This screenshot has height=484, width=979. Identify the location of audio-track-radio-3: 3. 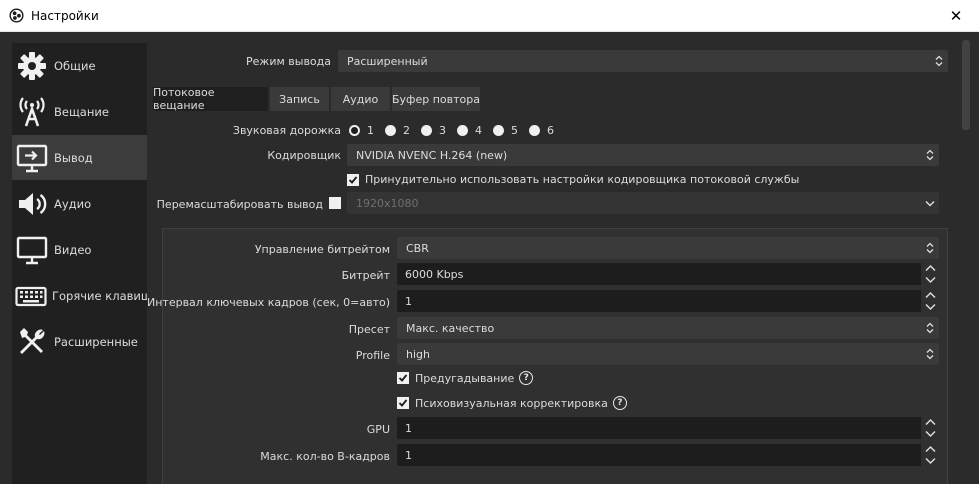
(433, 130).